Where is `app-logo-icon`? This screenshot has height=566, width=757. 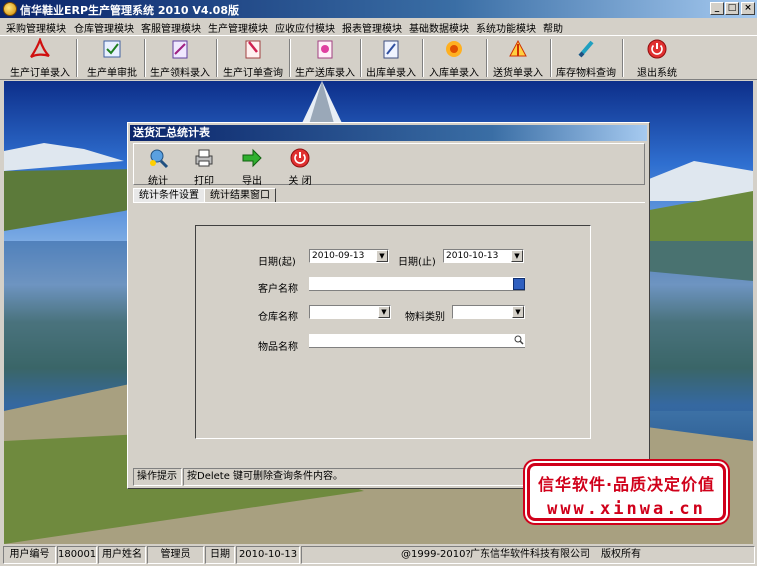
app-logo-icon is located at coordinates (10, 9).